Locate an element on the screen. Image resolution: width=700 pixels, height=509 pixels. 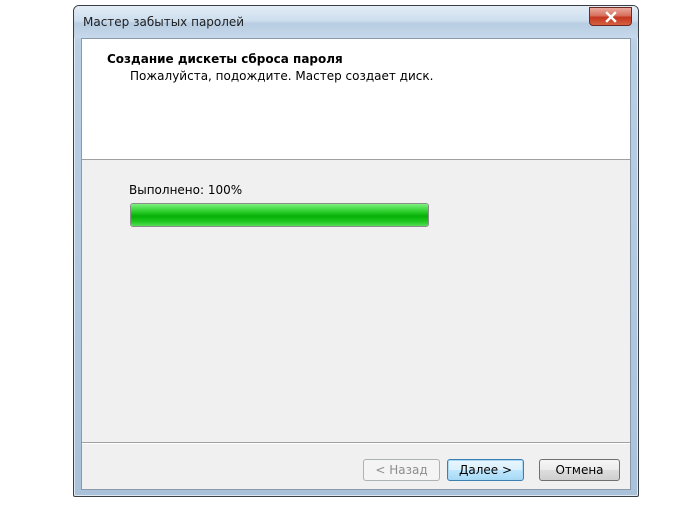
close-icon is located at coordinates (611, 16).